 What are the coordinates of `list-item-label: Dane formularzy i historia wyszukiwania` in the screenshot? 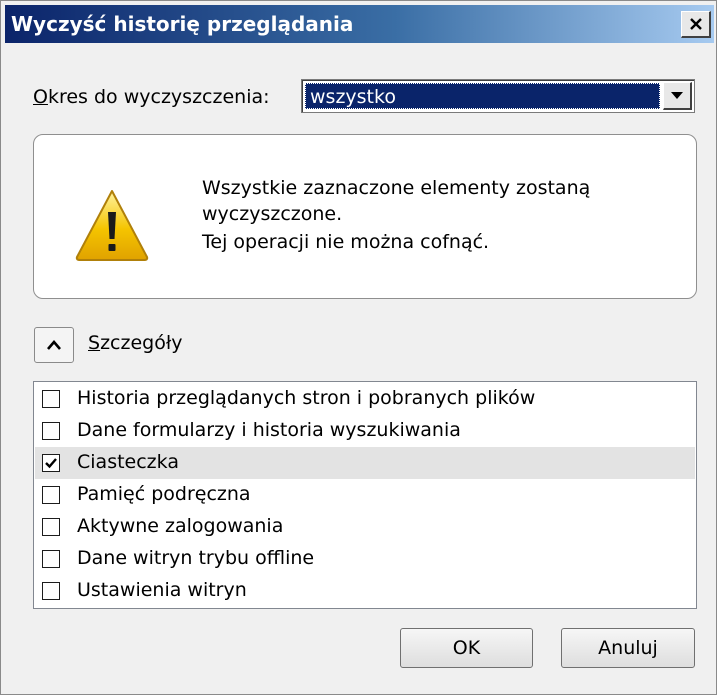 It's located at (269, 430).